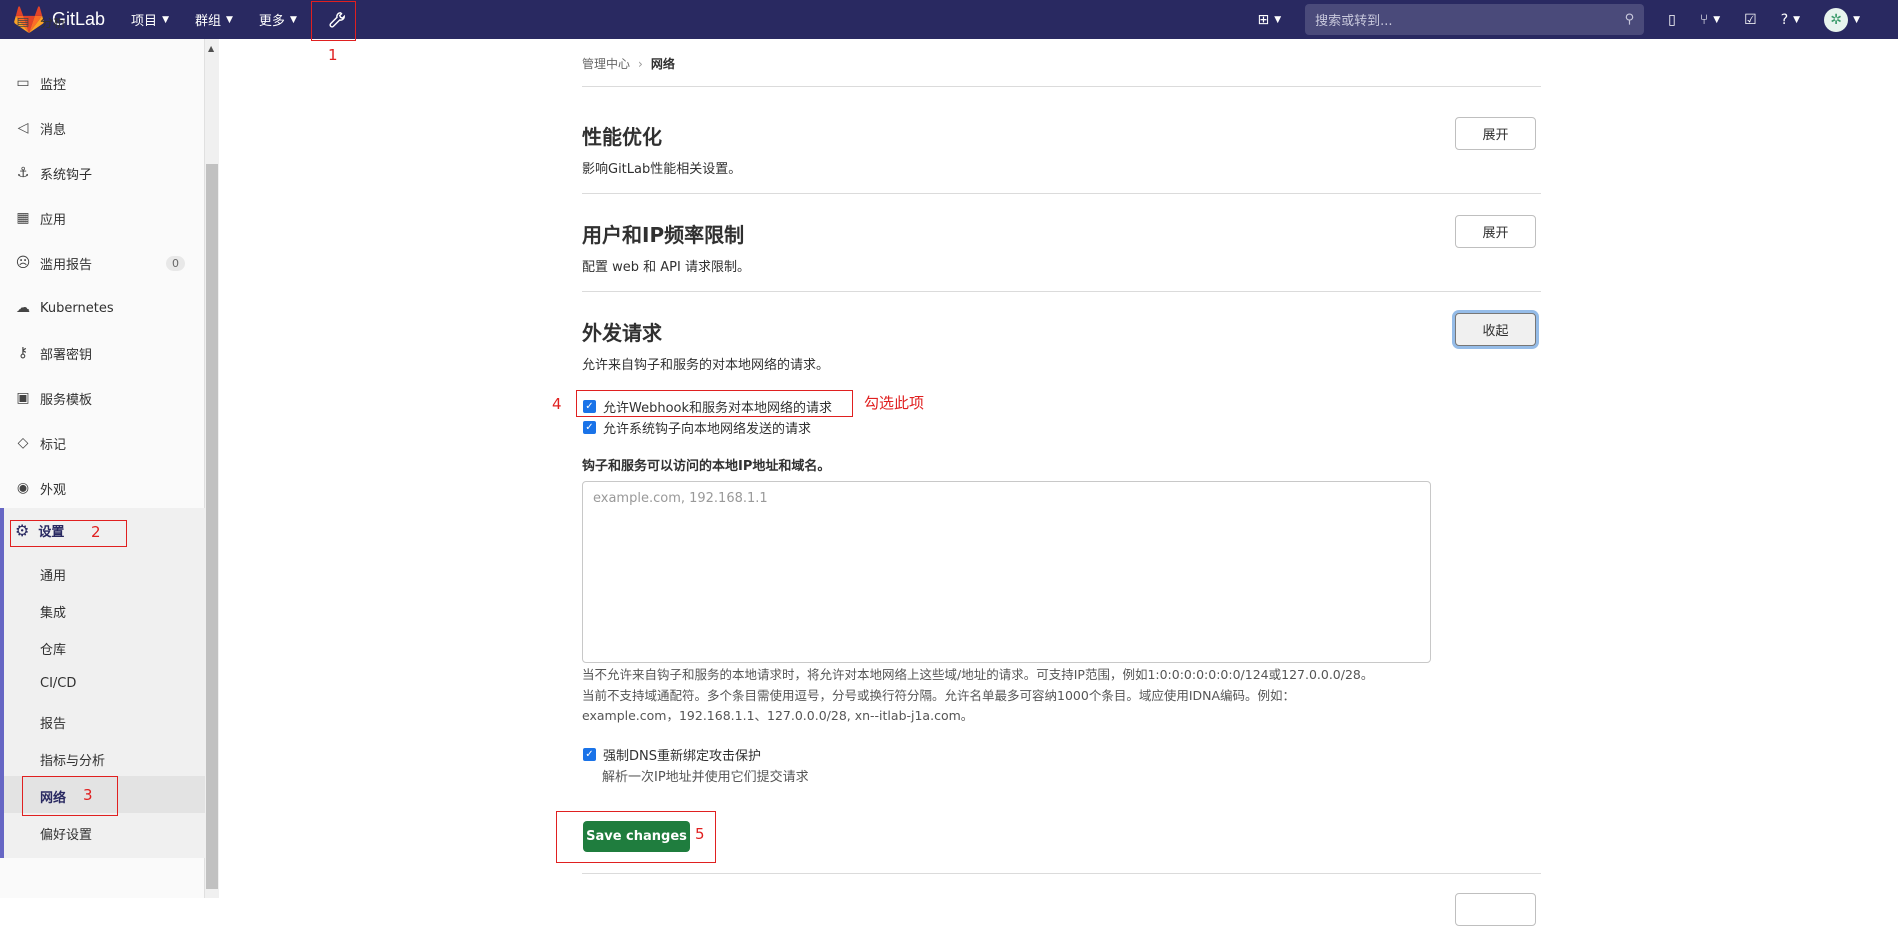  I want to click on chevron-right-icon: ›, so click(640, 63).